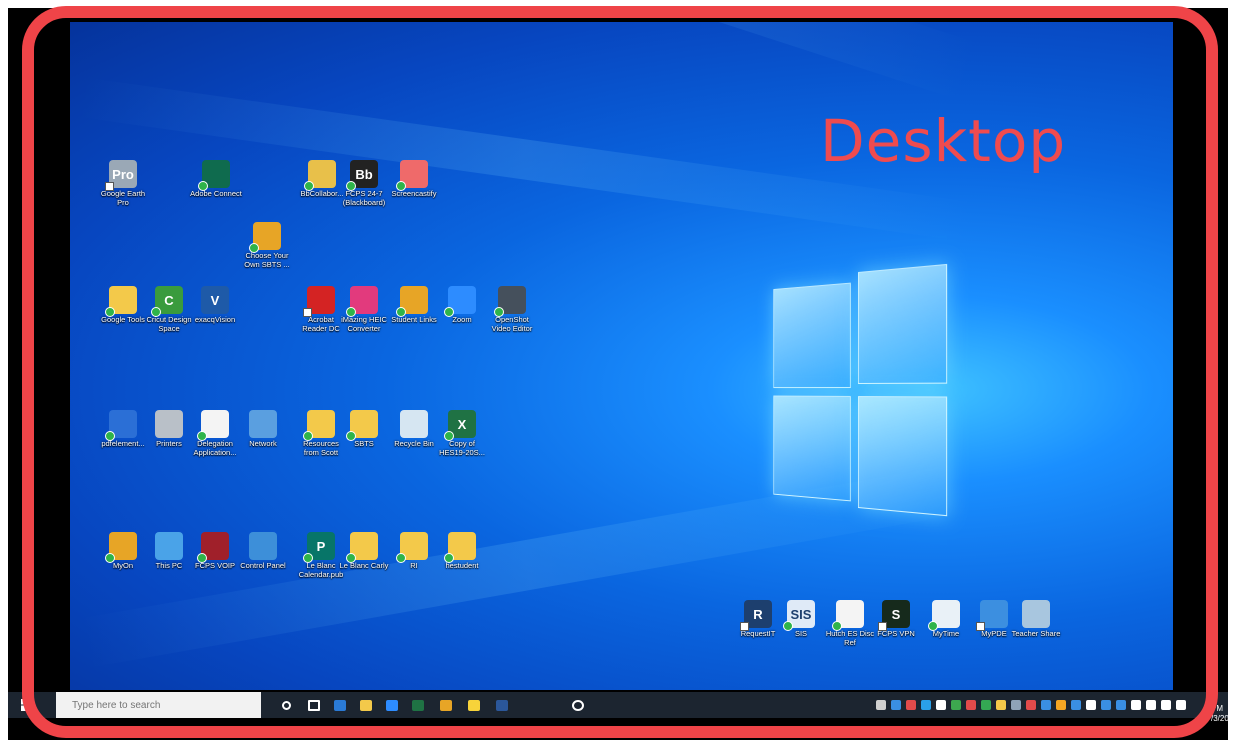 This screenshot has width=1233, height=746. I want to click on desktop-icon: This PC, so click(169, 551).